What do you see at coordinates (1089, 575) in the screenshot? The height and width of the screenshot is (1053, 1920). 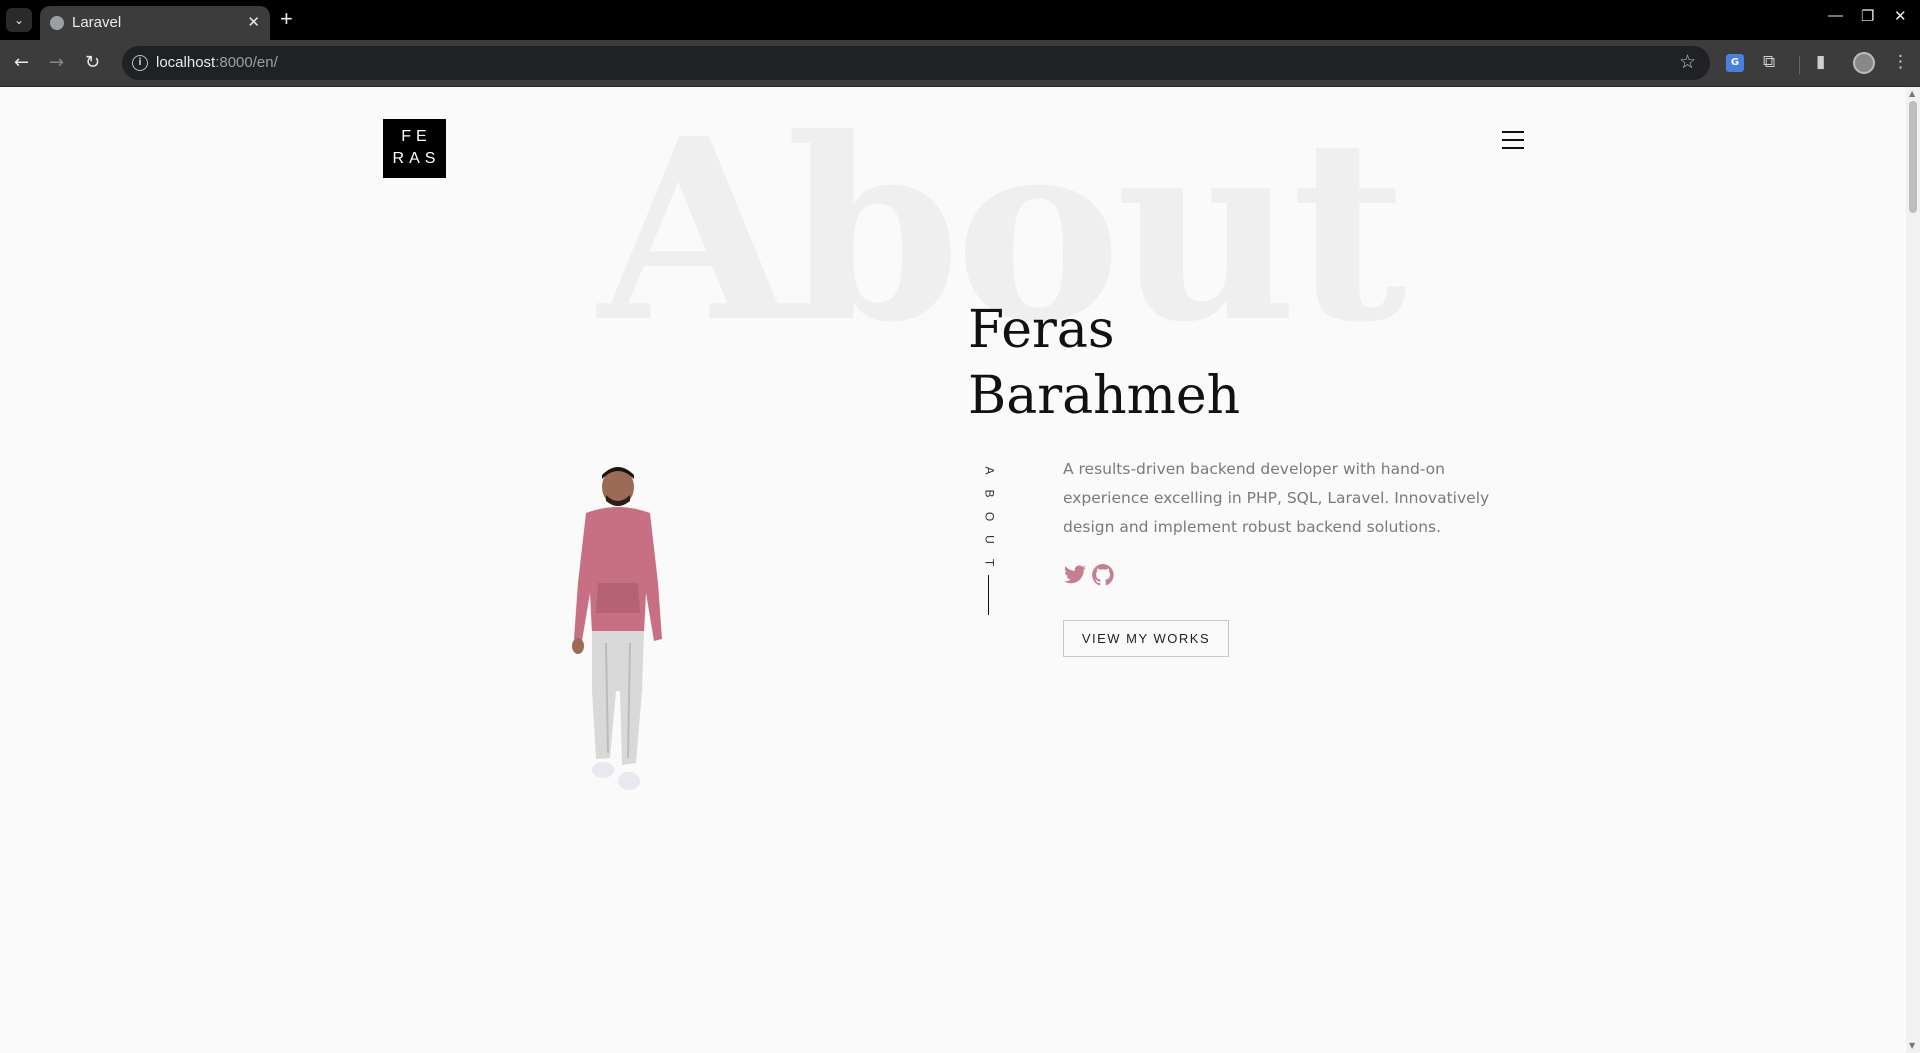 I see `social-links` at bounding box center [1089, 575].